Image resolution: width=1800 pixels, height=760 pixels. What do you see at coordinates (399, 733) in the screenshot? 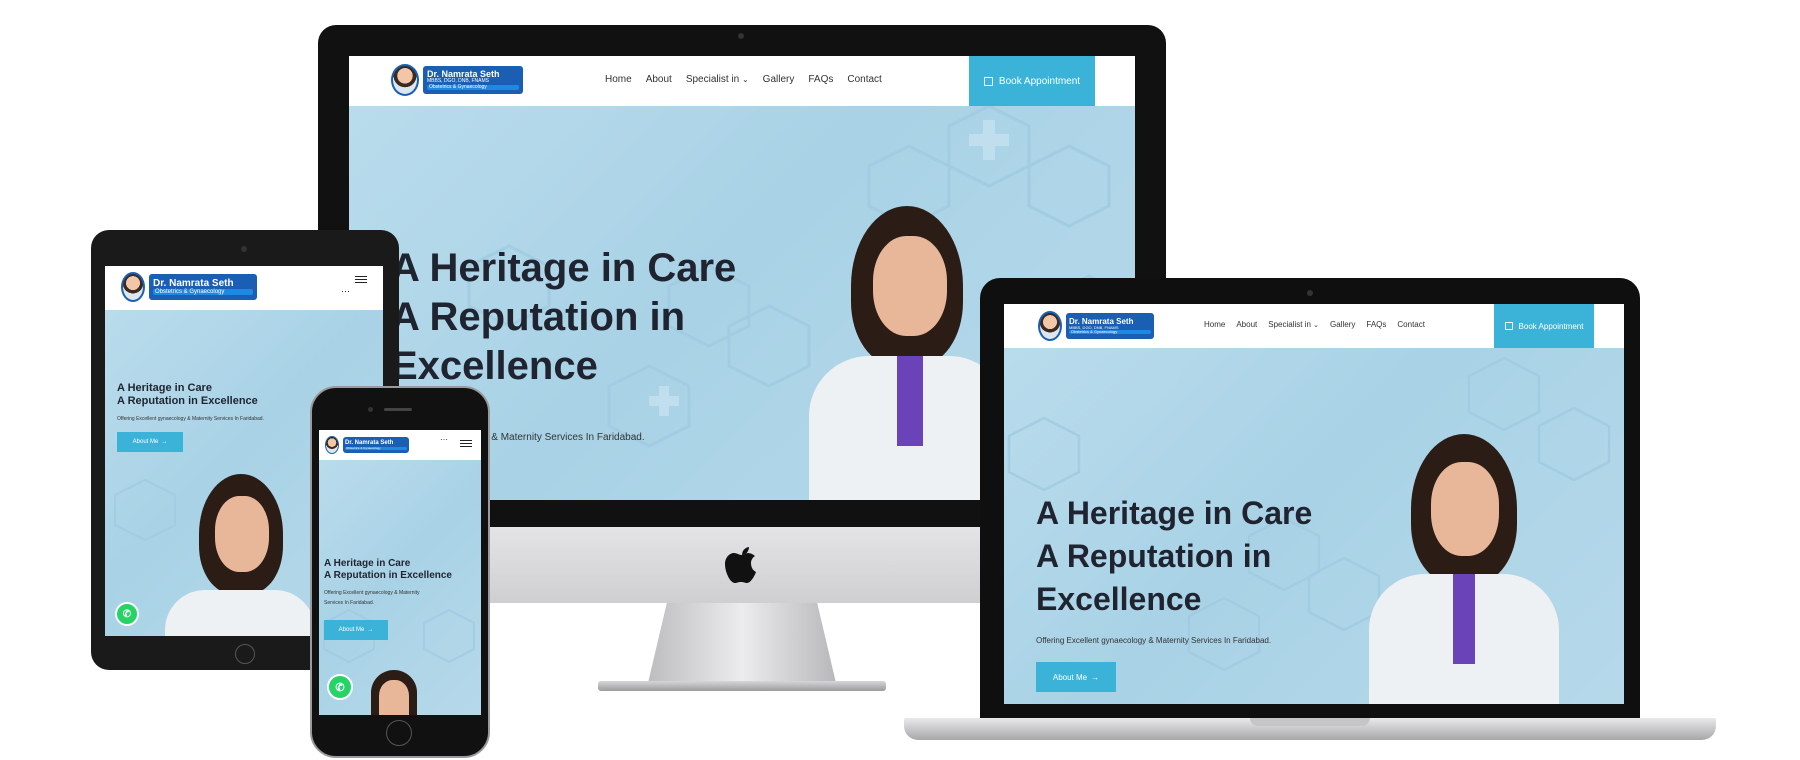
I see `phone-home-button` at bounding box center [399, 733].